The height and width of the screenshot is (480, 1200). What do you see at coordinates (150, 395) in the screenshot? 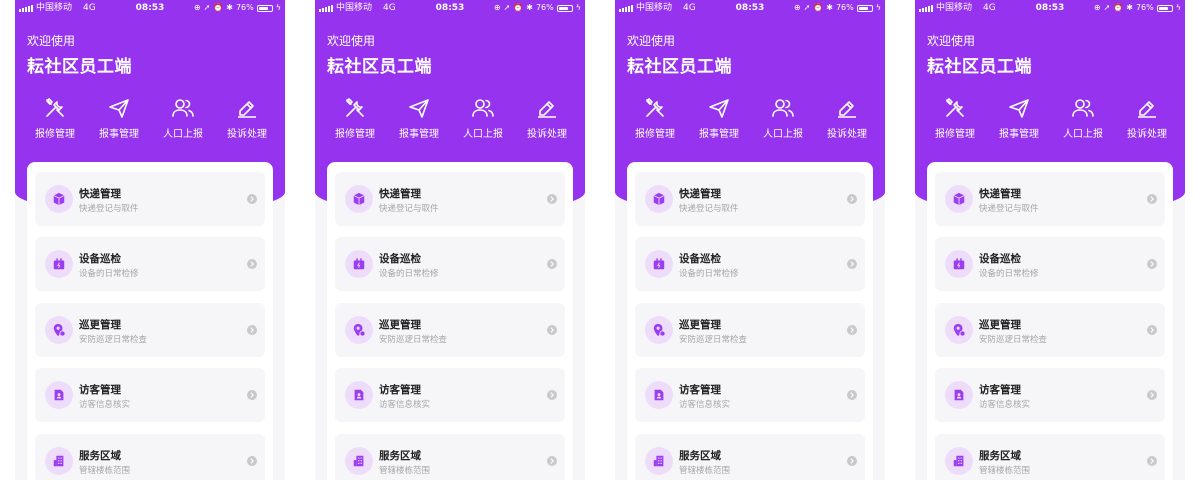
I see `menu-item-visitor: 访客管理访客信息核实` at bounding box center [150, 395].